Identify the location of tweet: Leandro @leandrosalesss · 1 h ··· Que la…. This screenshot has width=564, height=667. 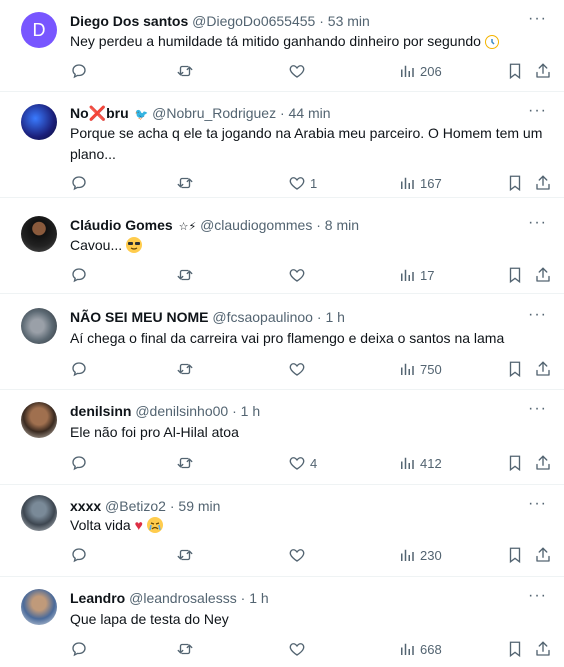
(282, 622).